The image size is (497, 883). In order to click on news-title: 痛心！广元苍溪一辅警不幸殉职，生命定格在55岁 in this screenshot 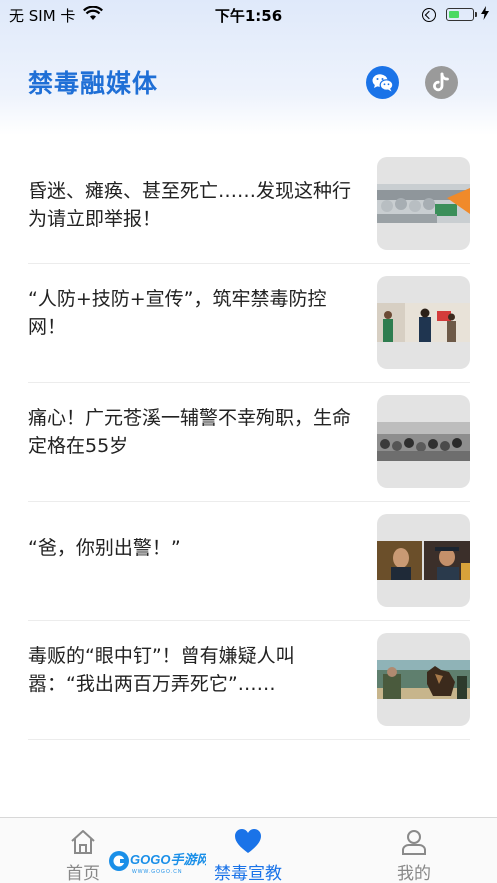, I will do `click(190, 432)`.